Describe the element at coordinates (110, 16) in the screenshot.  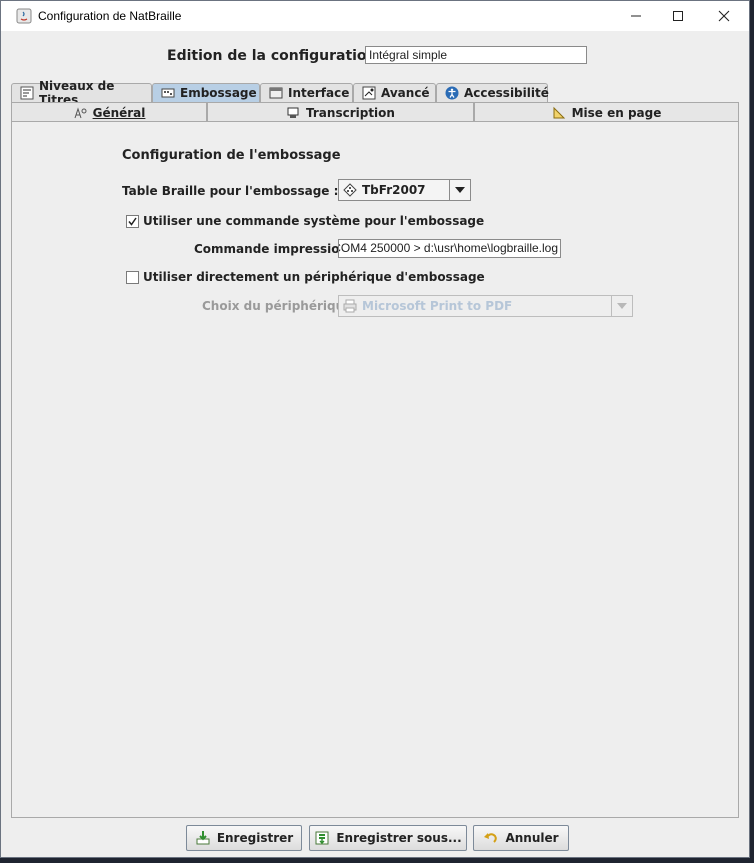
I see `window-title: Configuration de NatBraille` at that location.